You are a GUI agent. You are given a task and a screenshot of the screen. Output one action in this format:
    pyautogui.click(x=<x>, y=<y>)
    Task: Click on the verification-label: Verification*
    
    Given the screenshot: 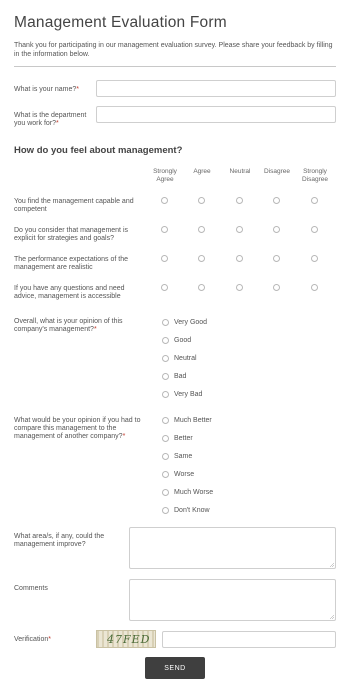 What is the action you would take?
    pyautogui.click(x=32, y=640)
    